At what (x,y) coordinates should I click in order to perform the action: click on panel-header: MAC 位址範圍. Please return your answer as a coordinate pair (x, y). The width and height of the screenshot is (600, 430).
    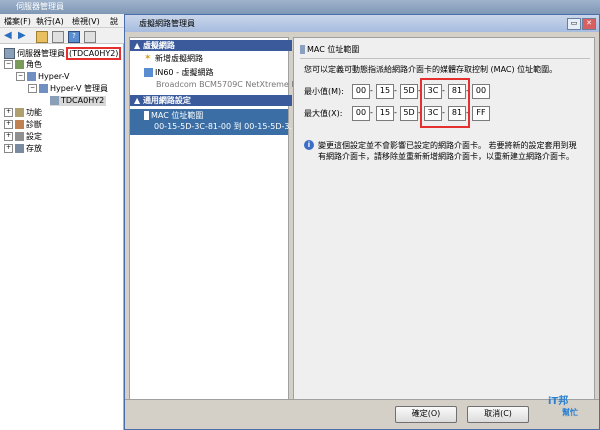
    Looking at the image, I should click on (445, 51).